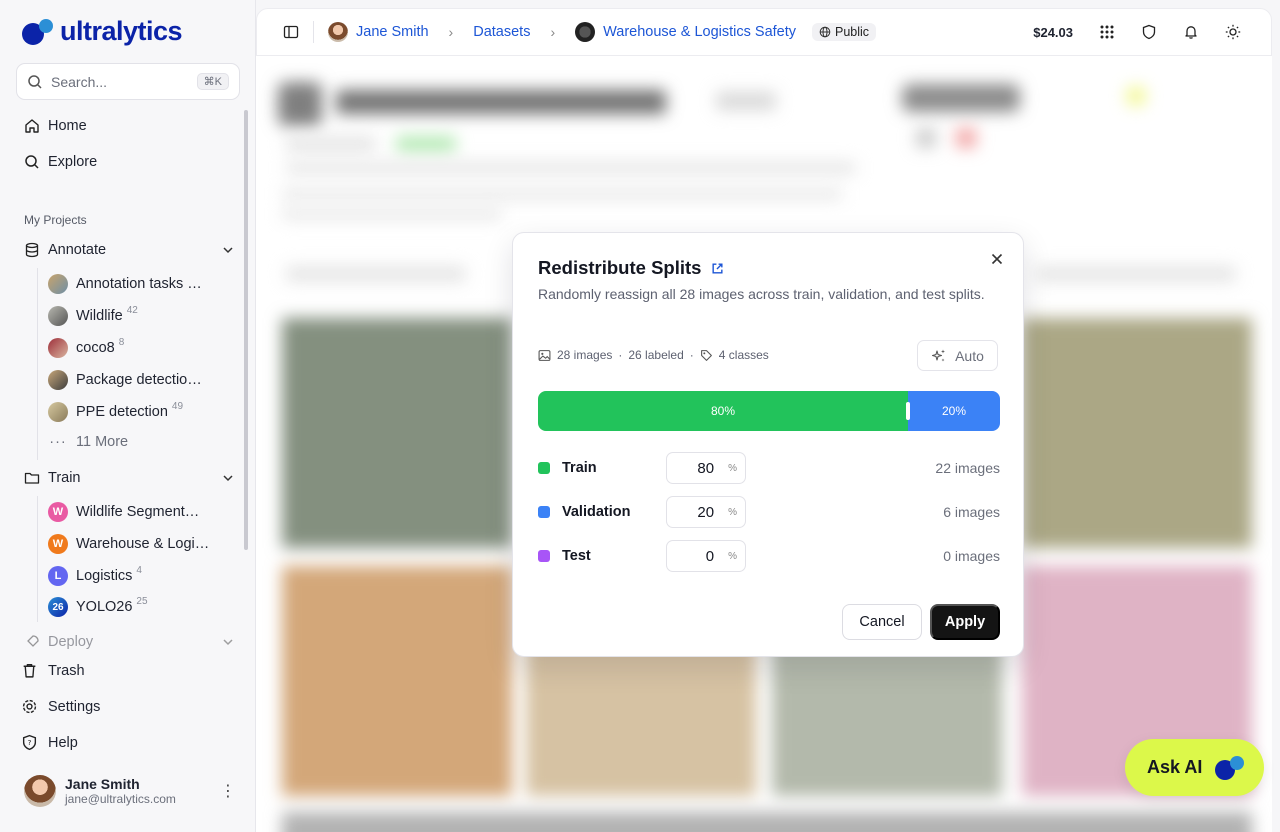 The image size is (1280, 832). What do you see at coordinates (501, 32) in the screenshot?
I see `breadcrumb-datasets: Datasets` at bounding box center [501, 32].